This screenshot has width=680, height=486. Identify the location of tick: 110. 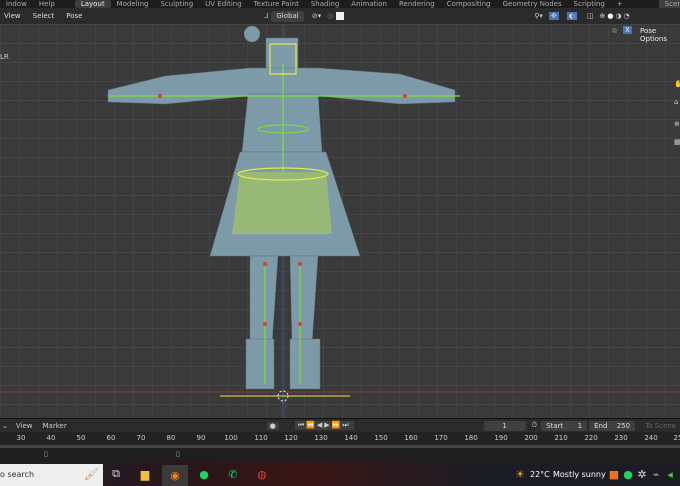
(261, 438).